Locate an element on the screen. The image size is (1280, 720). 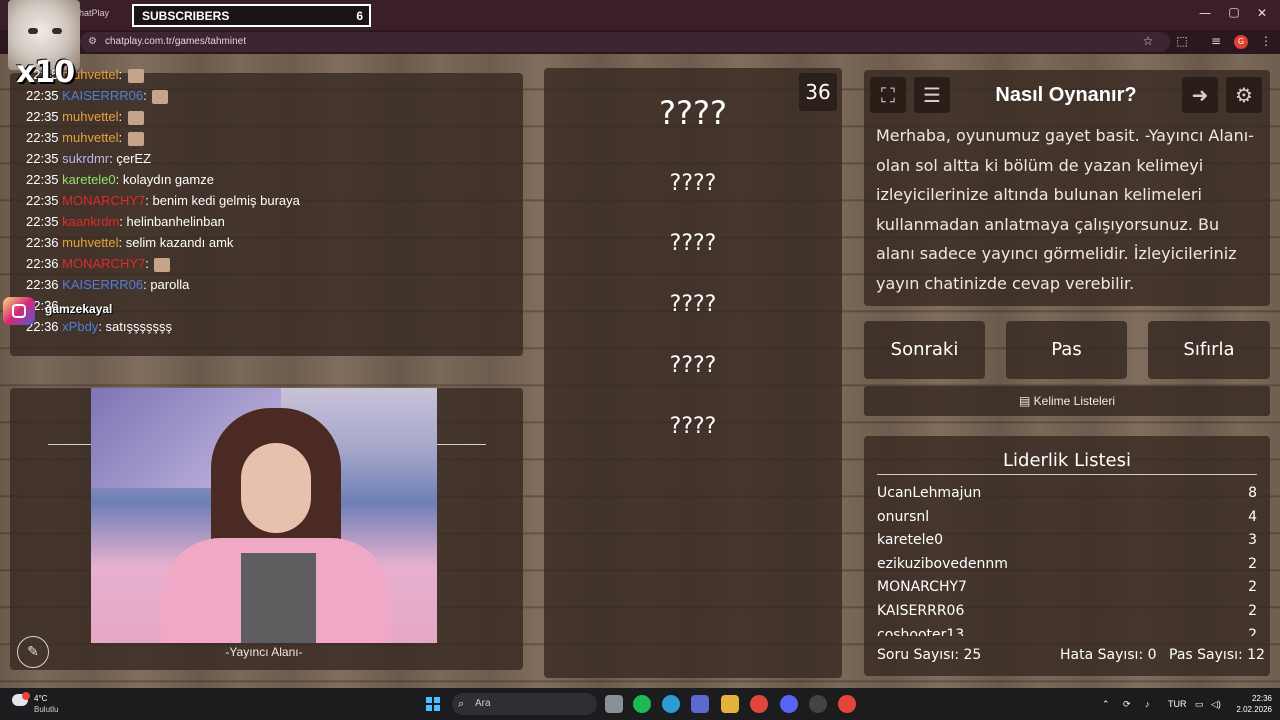
reset-button: Sıfırla is located at coordinates (1209, 350).